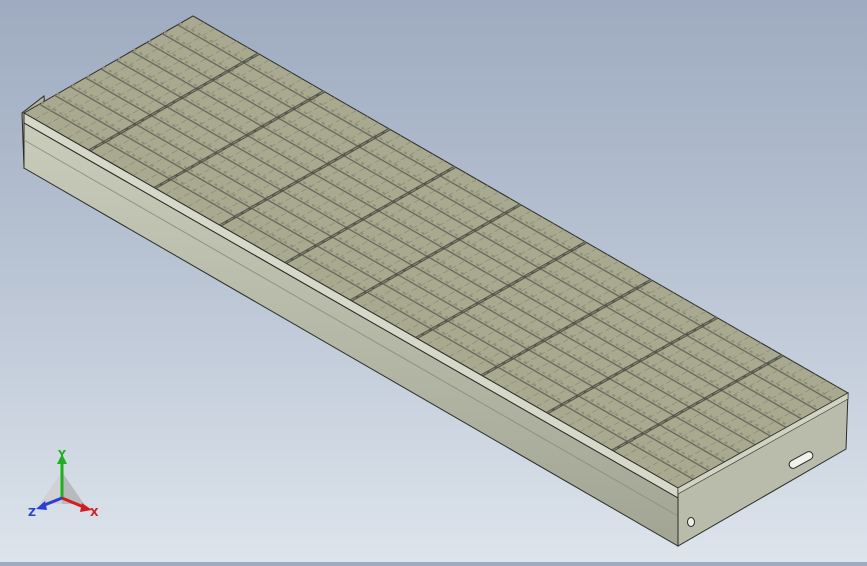 This screenshot has height=566, width=867. I want to click on y-axis-label: Y, so click(62, 454).